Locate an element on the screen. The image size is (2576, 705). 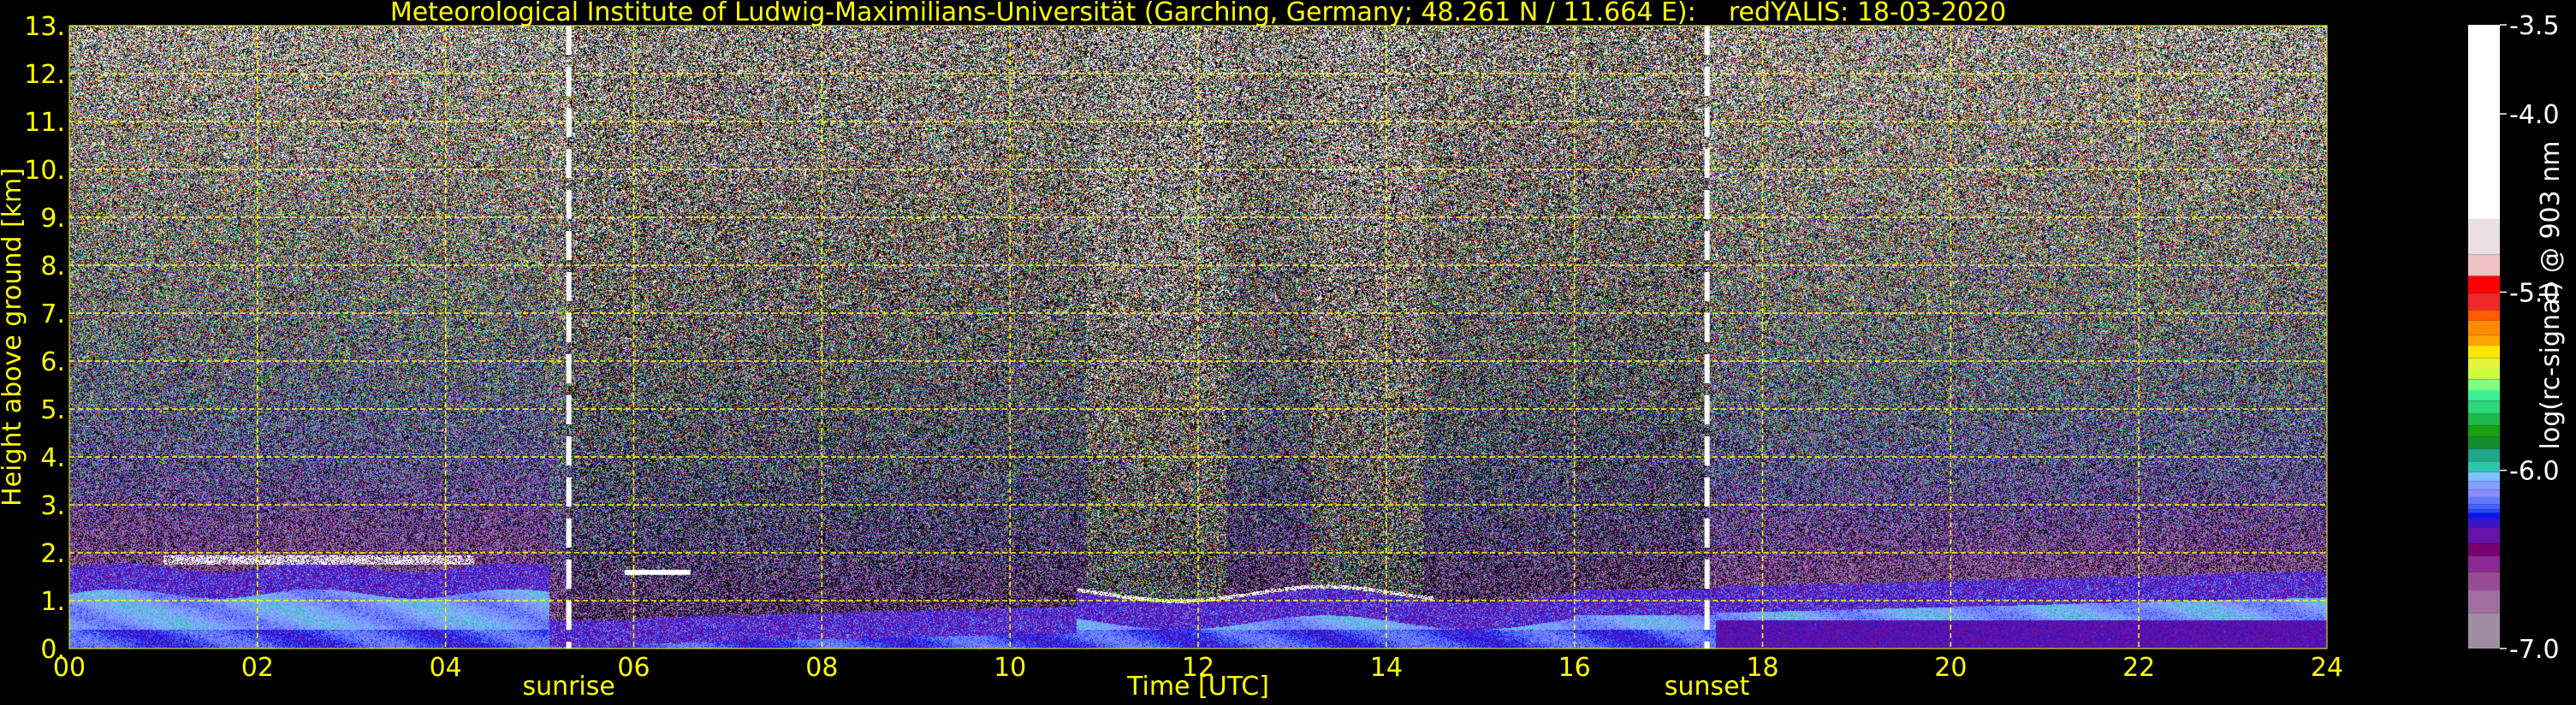
annotation-label-sunset: sunset is located at coordinates (1707, 687).